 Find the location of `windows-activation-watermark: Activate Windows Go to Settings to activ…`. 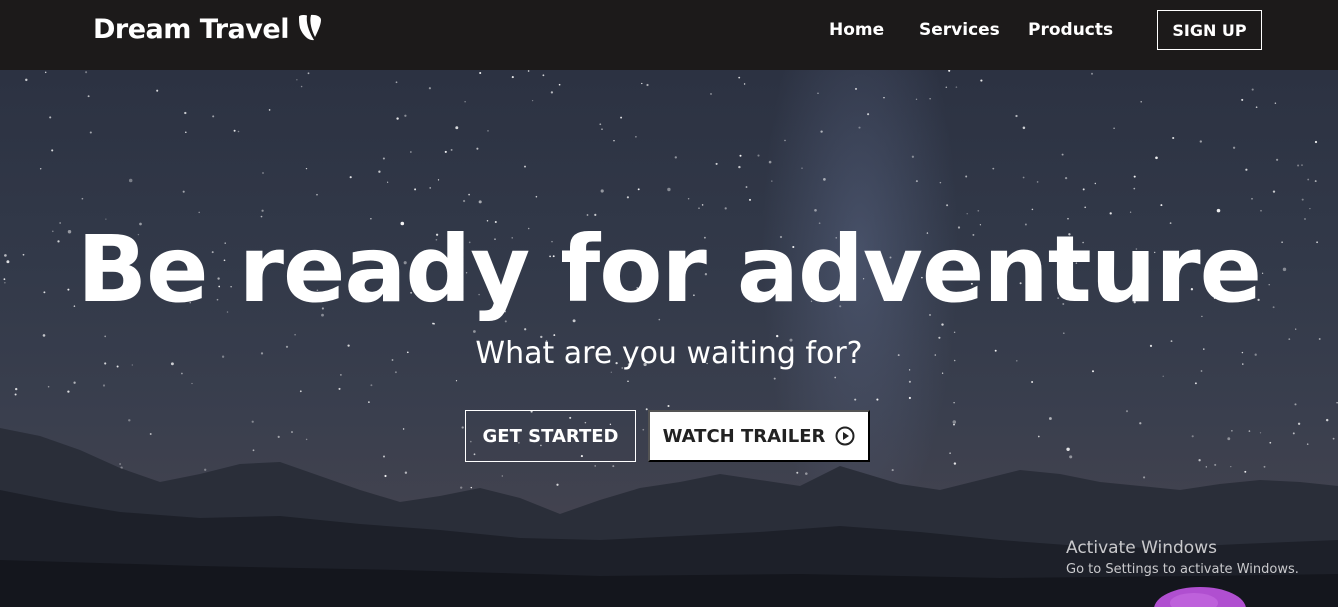

windows-activation-watermark: Activate Windows Go to Settings to activ… is located at coordinates (1182, 557).